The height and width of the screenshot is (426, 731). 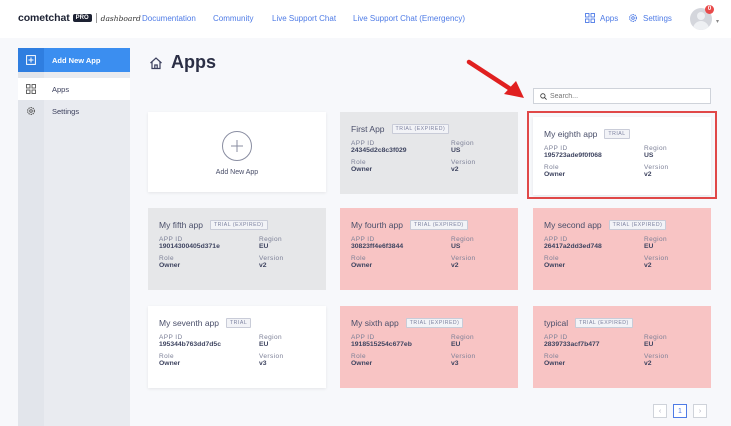 I want to click on sidebar-item-label: Apps, so click(x=61, y=89).